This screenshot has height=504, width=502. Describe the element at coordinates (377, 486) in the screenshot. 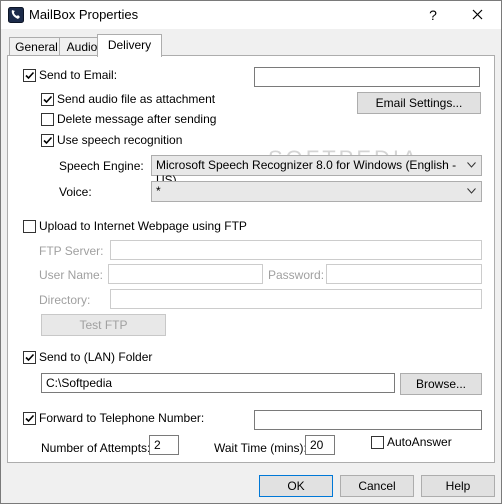

I see `cancel-button: Cancel` at that location.